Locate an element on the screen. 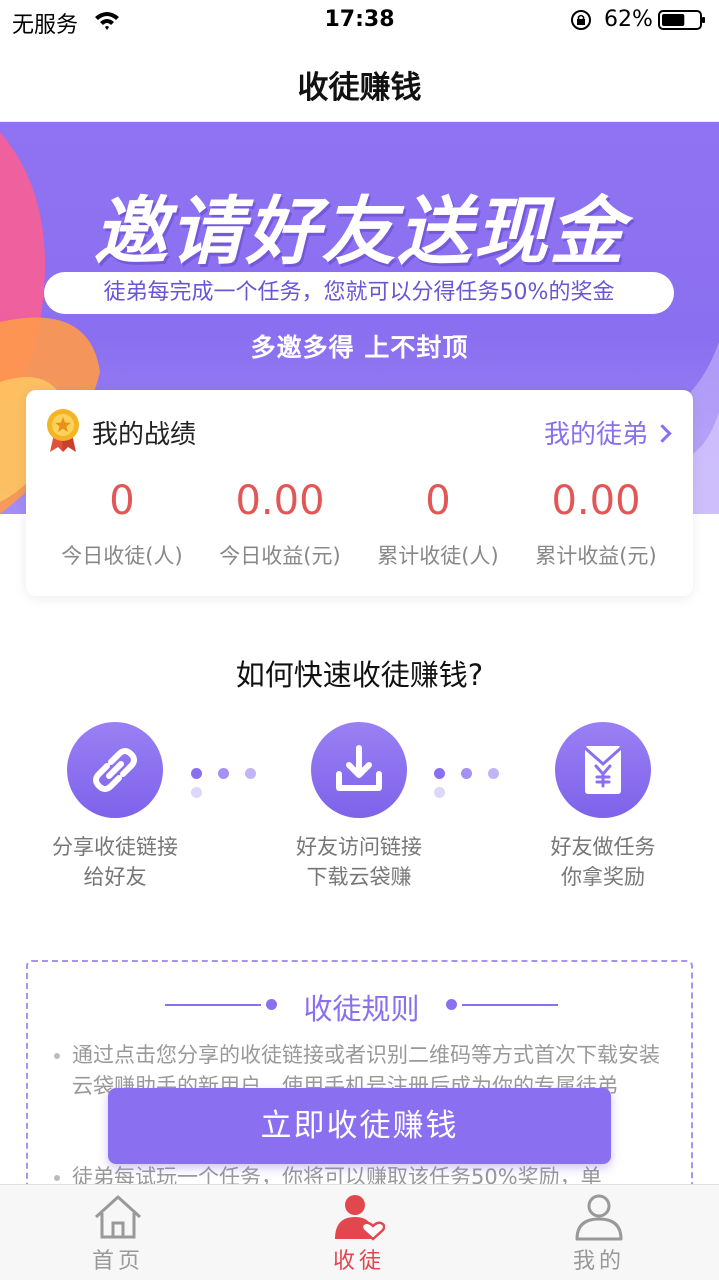 This screenshot has height=1280, width=719. tab-home: 首页 is located at coordinates (118, 1232).